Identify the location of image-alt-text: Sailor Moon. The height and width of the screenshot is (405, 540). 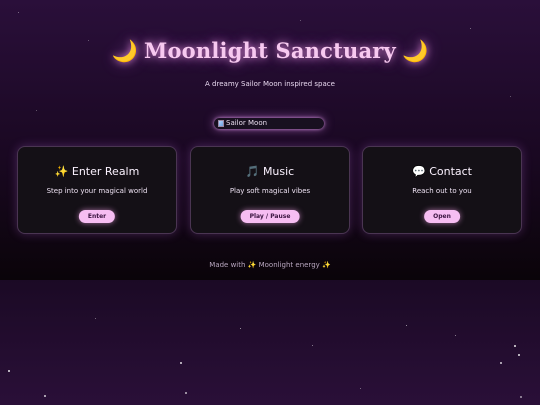
(247, 123).